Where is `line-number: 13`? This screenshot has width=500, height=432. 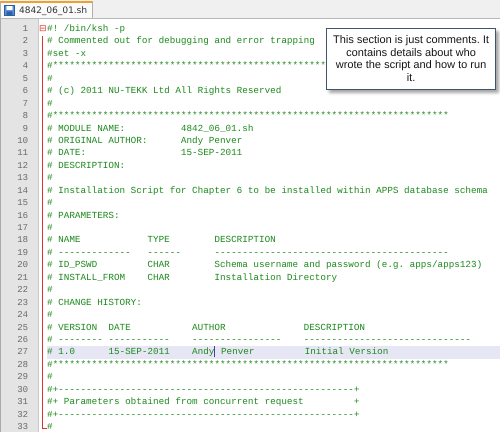
line-number: 13 is located at coordinates (22, 178).